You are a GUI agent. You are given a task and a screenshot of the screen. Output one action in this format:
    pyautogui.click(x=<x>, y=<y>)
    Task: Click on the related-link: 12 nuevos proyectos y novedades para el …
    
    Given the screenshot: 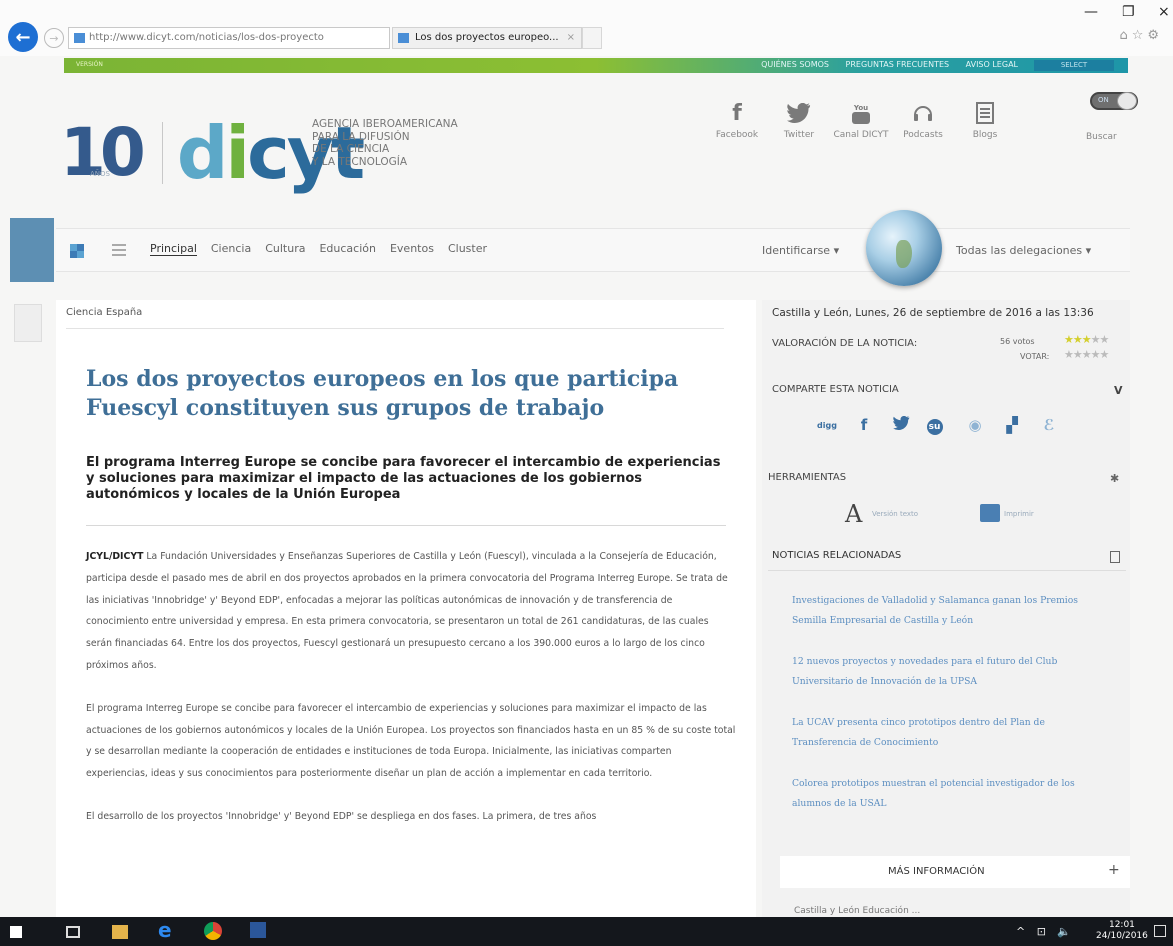 What is the action you would take?
    pyautogui.click(x=951, y=672)
    